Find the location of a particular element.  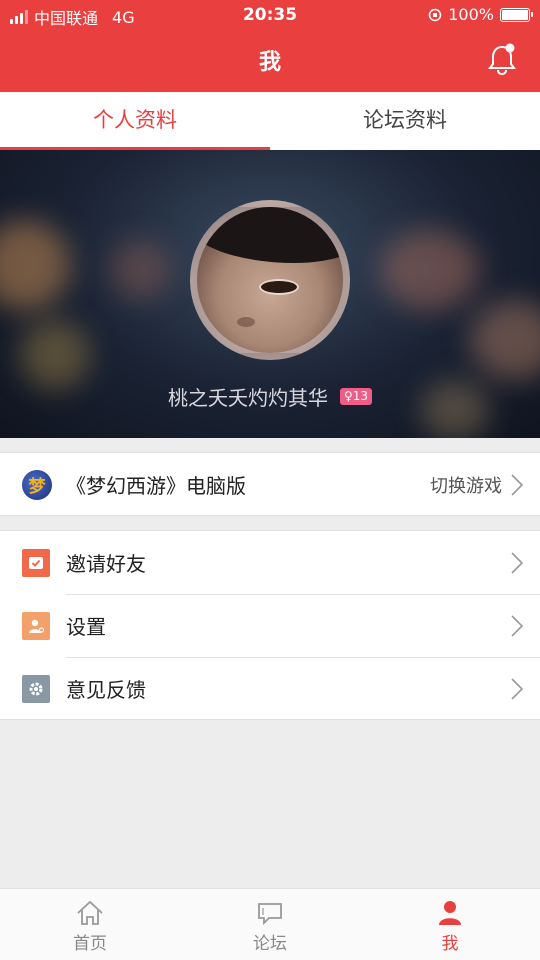

nav-forum-label: 论坛 is located at coordinates (270, 944).